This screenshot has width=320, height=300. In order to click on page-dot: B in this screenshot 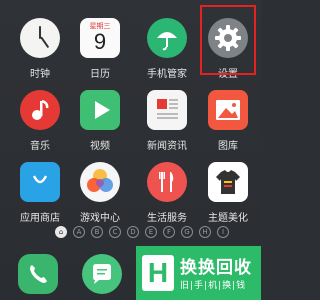, I will do `click(97, 232)`.